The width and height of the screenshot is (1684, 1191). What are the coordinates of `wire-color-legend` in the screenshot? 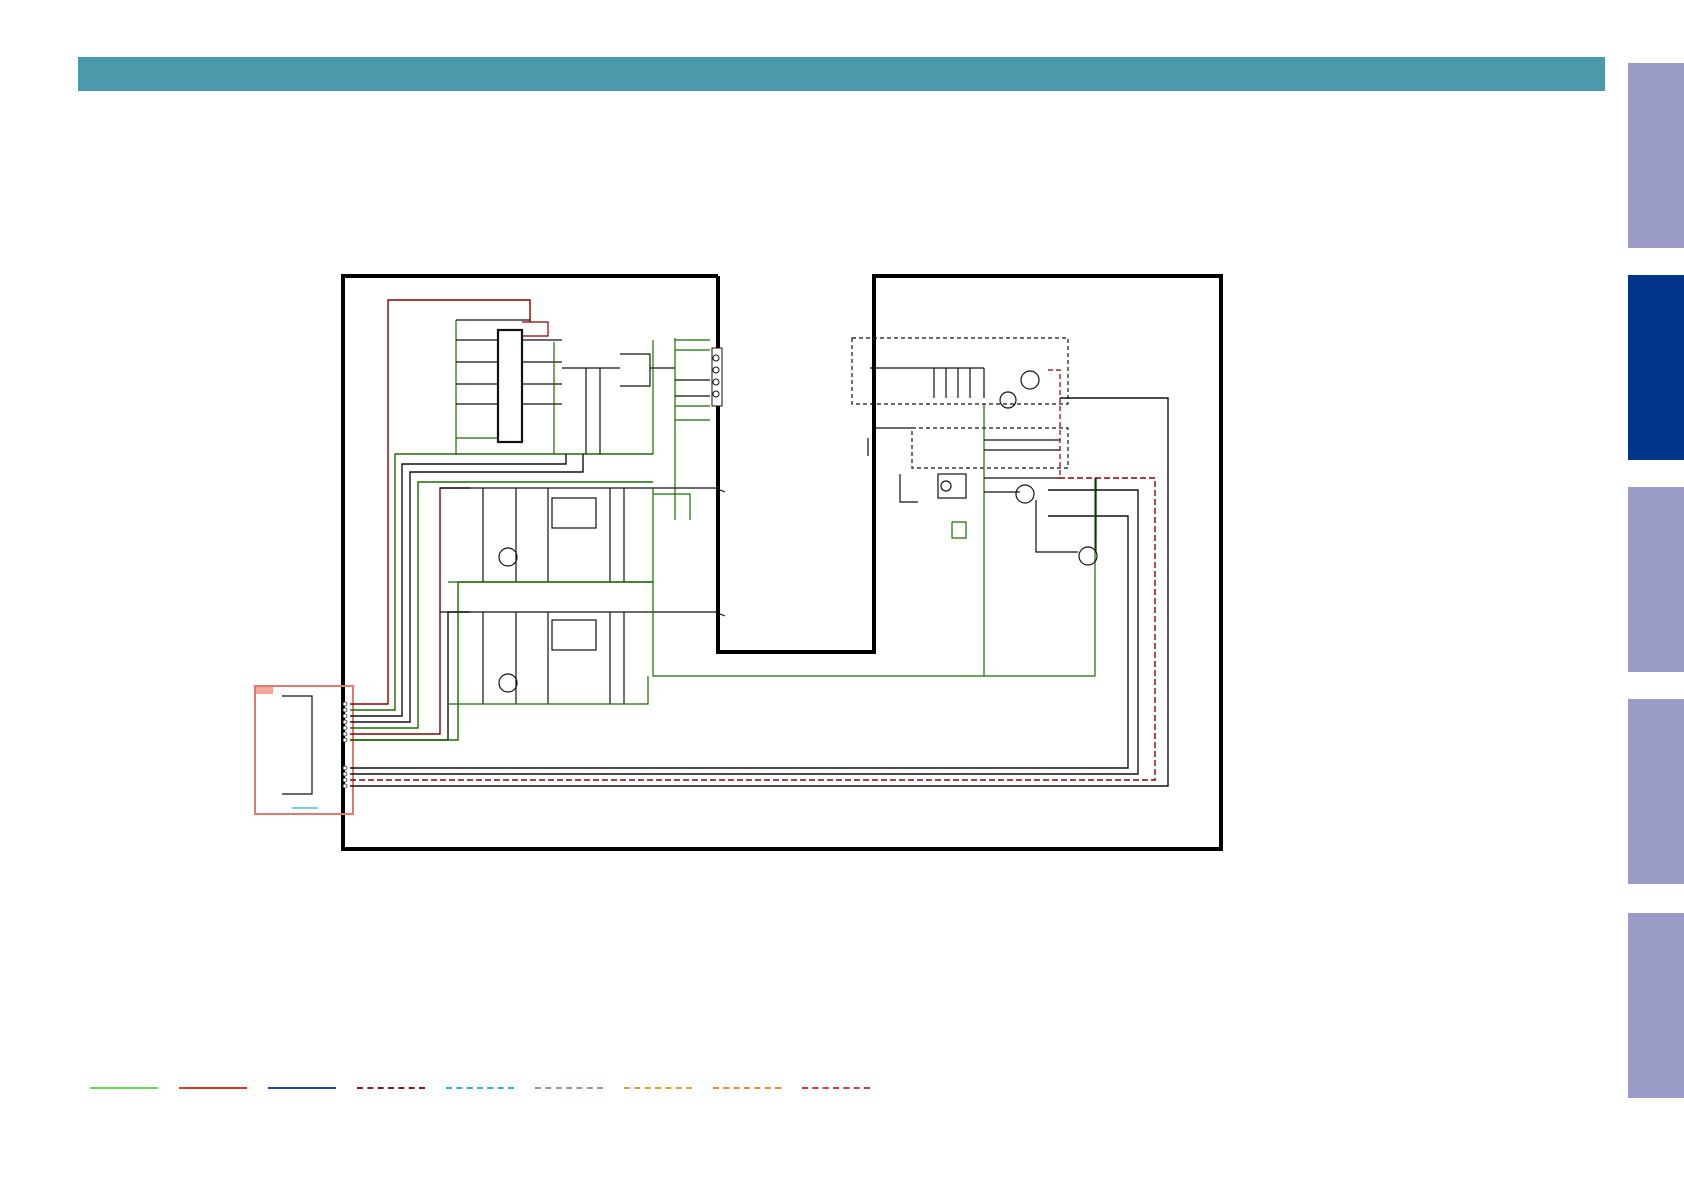 It's located at (490, 1088).